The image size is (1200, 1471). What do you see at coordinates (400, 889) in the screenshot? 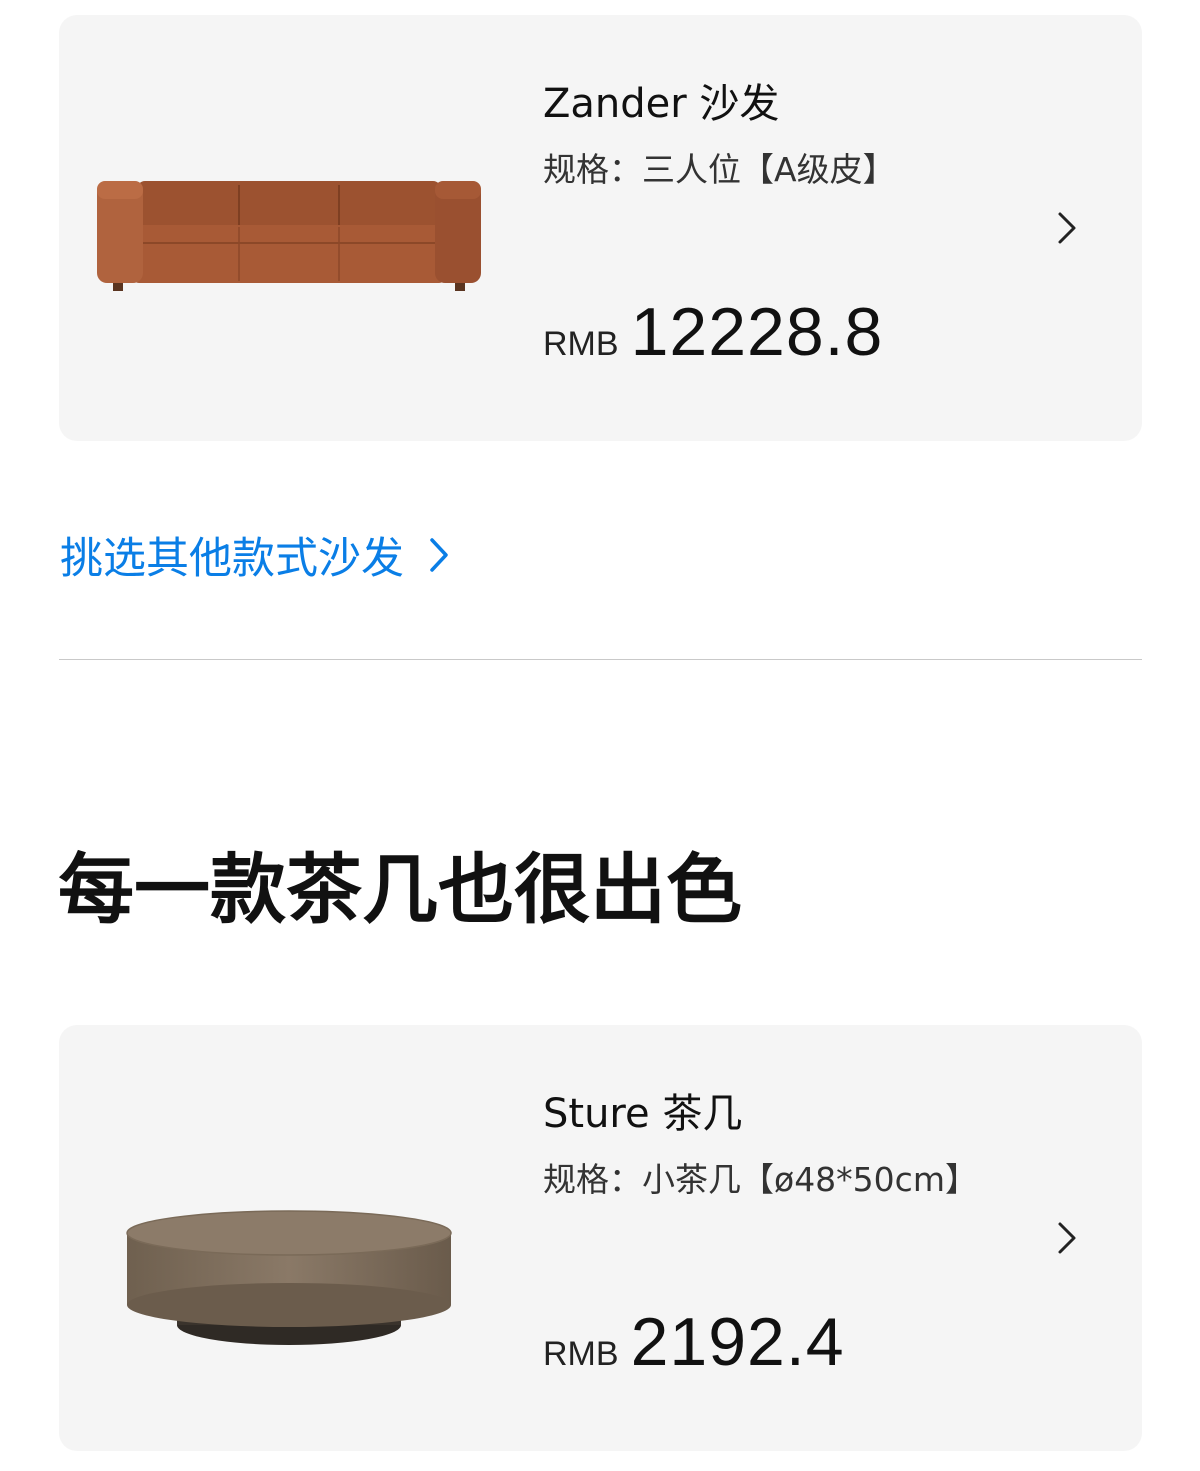
I see `section-title: 每一款茶几也很出色` at bounding box center [400, 889].